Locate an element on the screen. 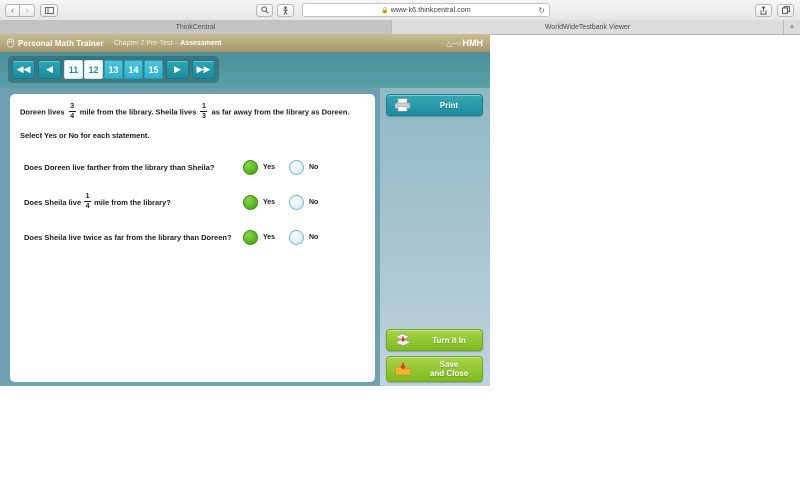 This screenshot has width=800, height=500. folder-glyph is located at coordinates (403, 368).